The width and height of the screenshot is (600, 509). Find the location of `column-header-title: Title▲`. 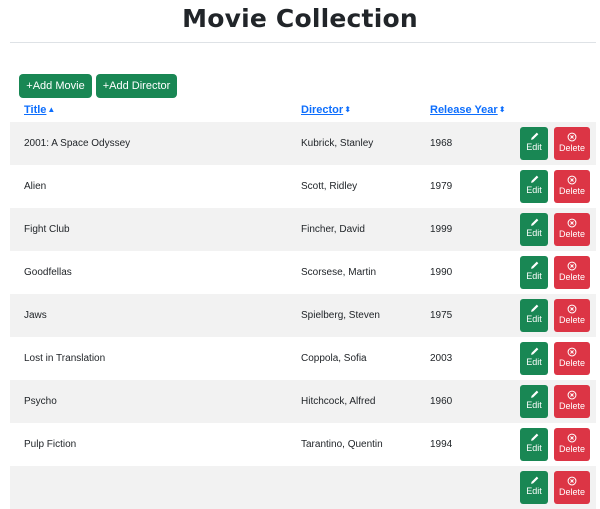

column-header-title: Title▲ is located at coordinates (39, 110).